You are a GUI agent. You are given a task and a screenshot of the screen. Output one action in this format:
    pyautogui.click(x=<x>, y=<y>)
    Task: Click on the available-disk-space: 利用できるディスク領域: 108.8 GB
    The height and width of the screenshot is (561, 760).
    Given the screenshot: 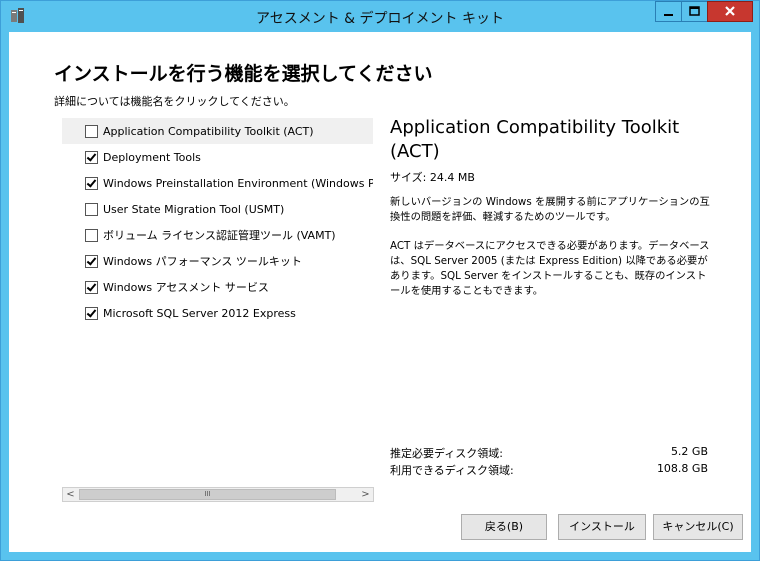 What is the action you would take?
    pyautogui.click(x=549, y=470)
    